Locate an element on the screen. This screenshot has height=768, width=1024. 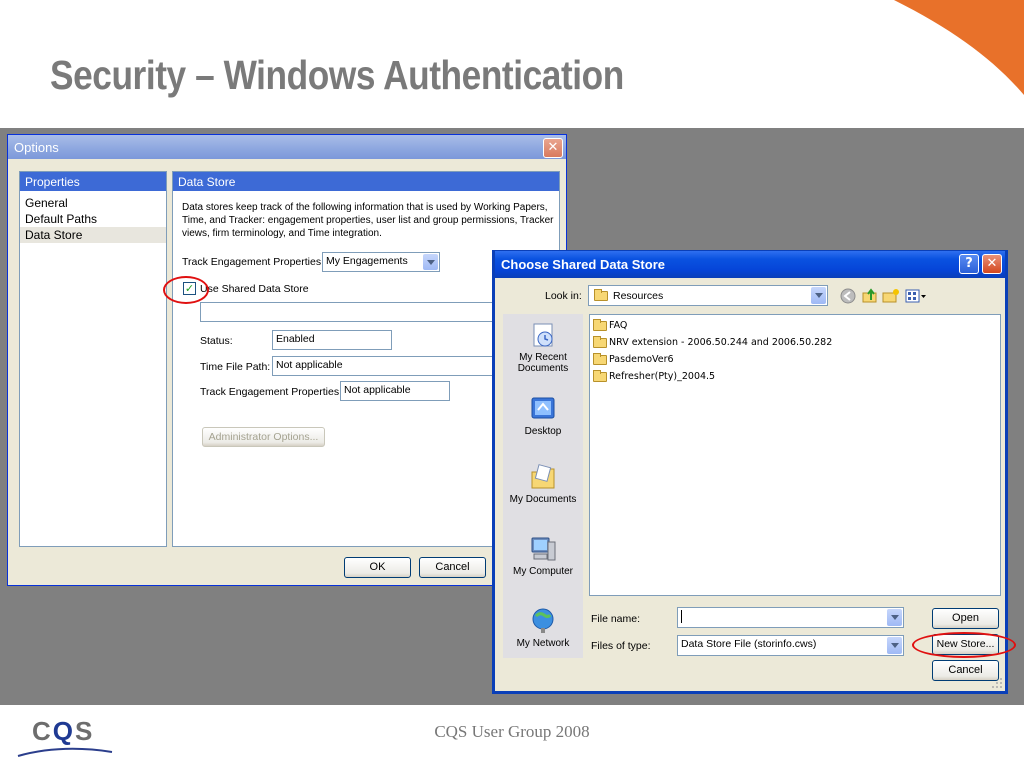
file-type-select: Data Store File (storinfo.cws) is located at coordinates (790, 645).